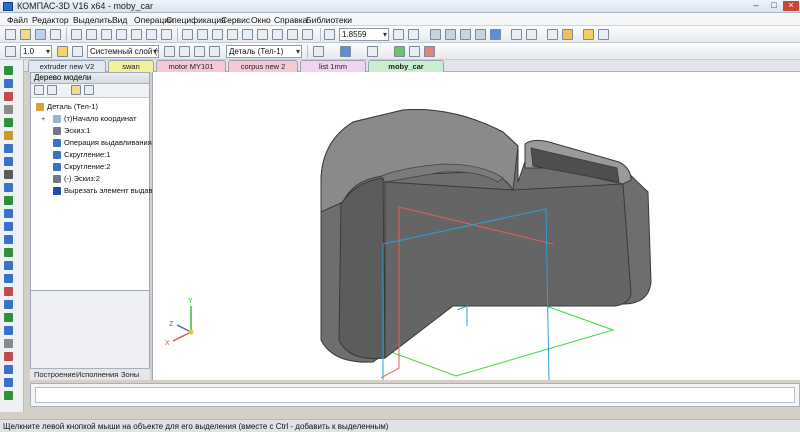 Image resolution: width=800 pixels, height=432 pixels. I want to click on cut-icon, so click(76, 34).